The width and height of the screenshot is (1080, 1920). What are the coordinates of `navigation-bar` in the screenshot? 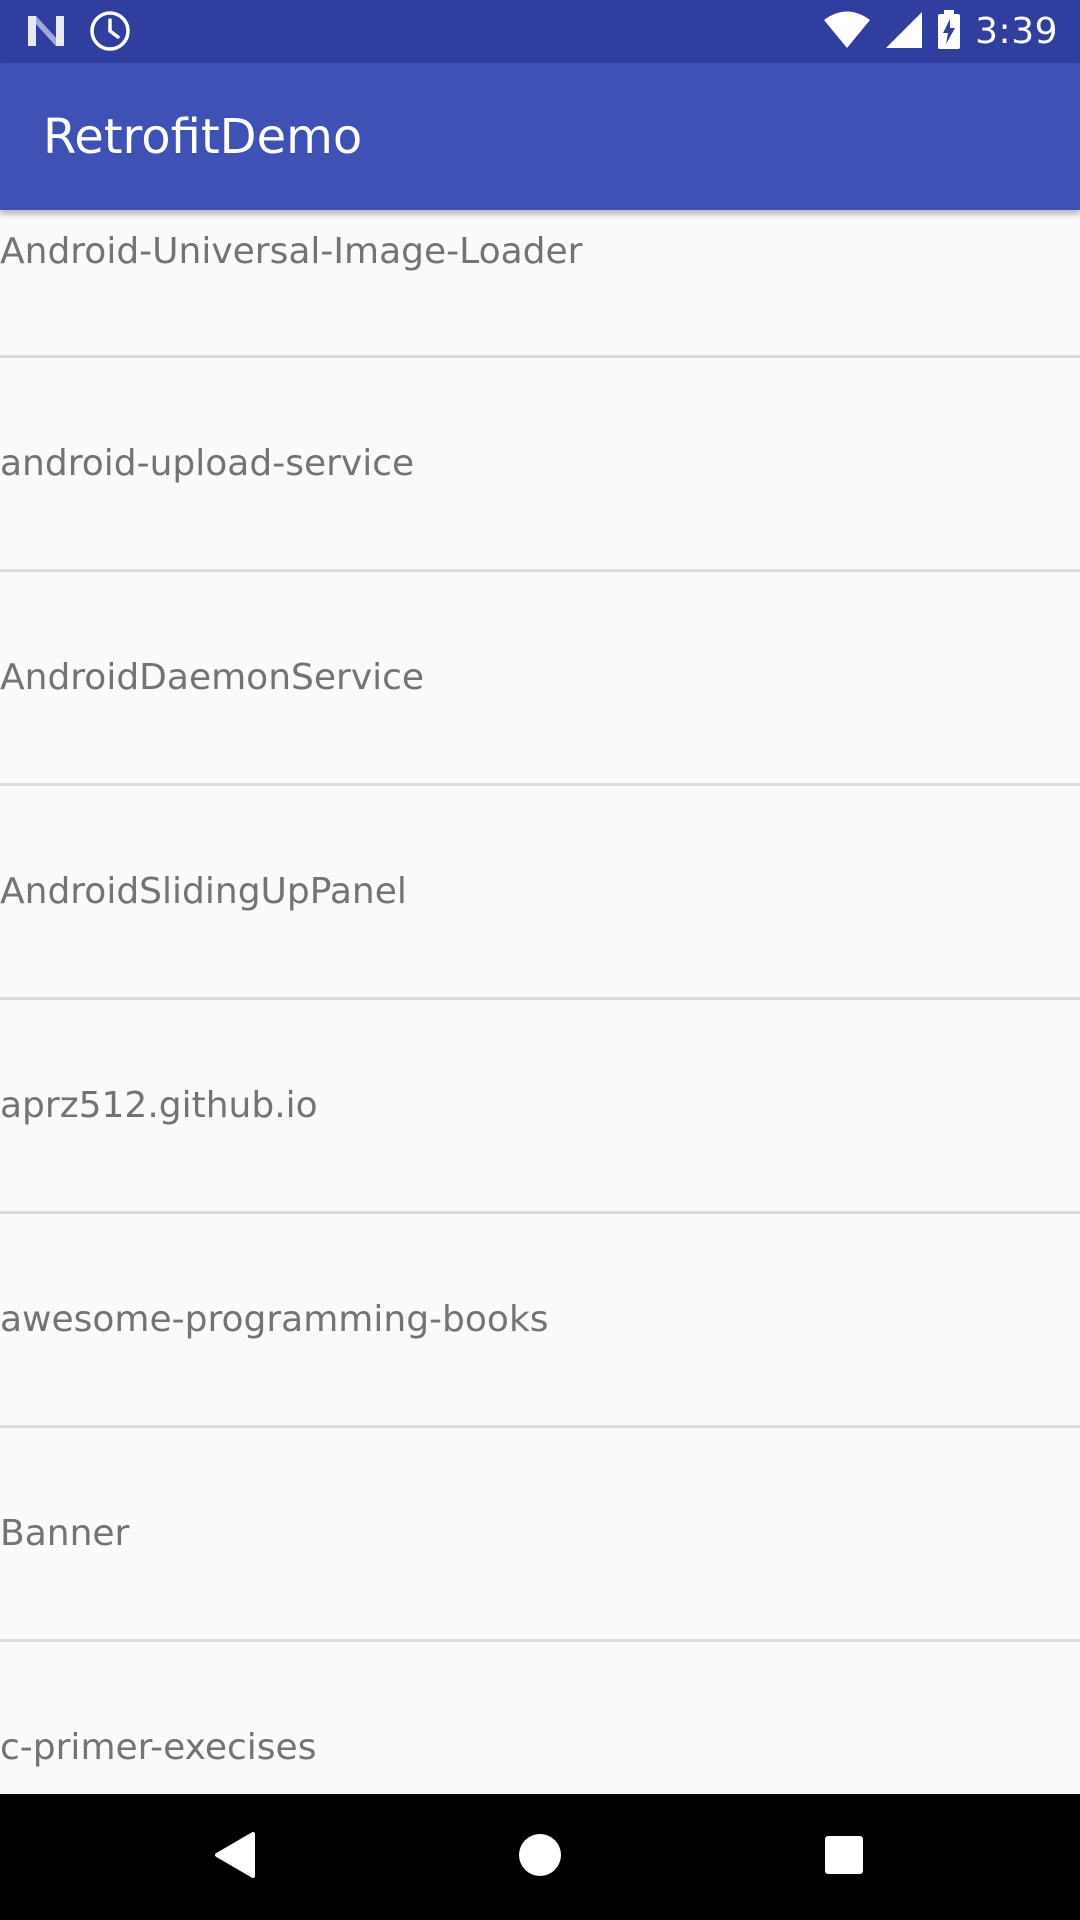 It's located at (540, 1857).